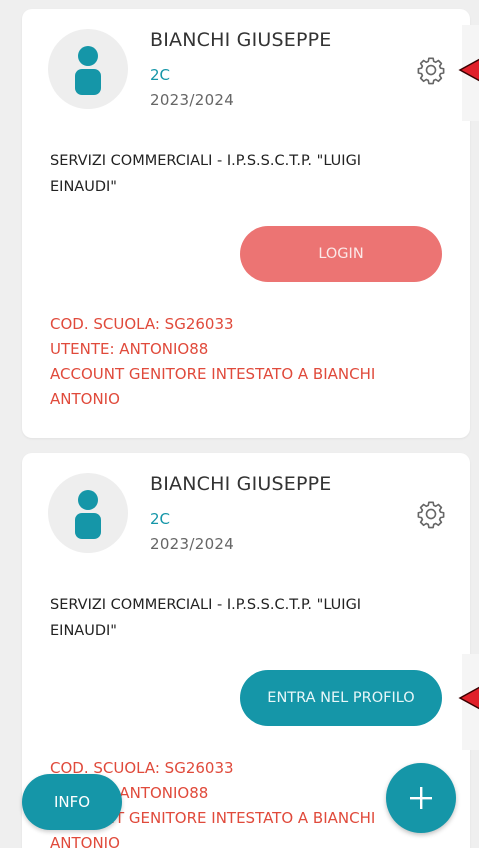 The width and height of the screenshot is (479, 848). I want to click on plus-icon, so click(421, 798).